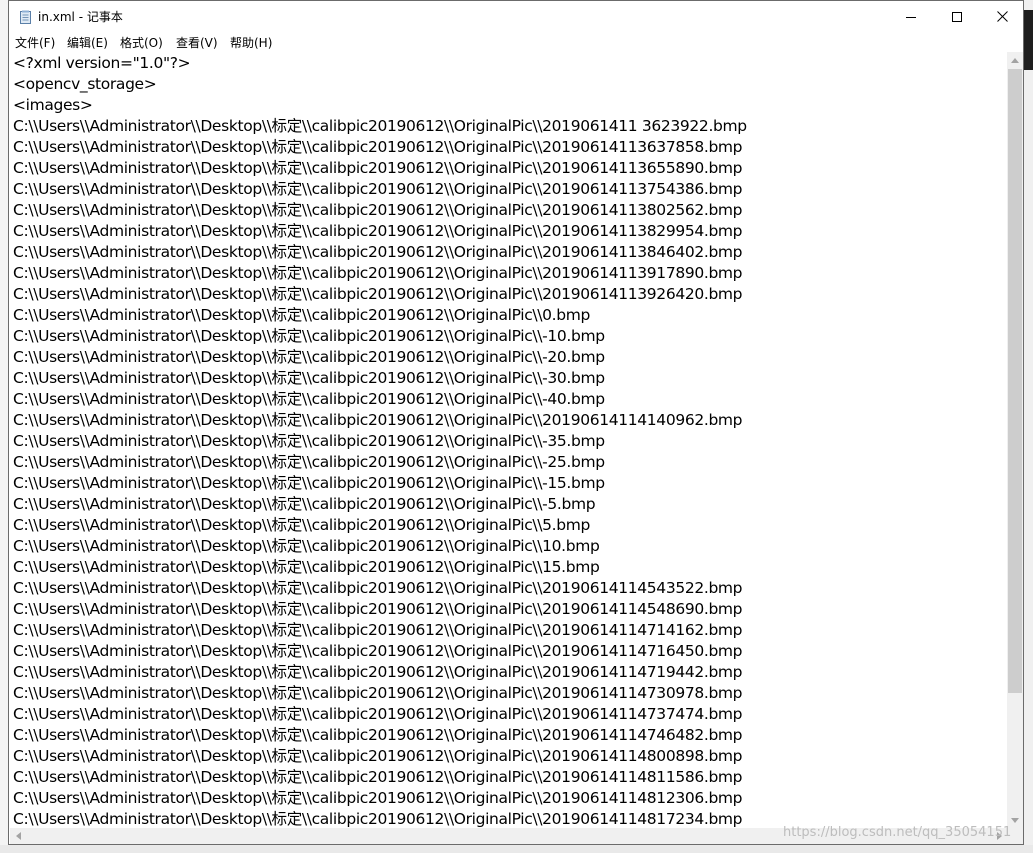  What do you see at coordinates (516, 41) in the screenshot?
I see `menu-bar: 文件(F) 编辑(E) 格式(O) 查看(V) 帮助(H)` at bounding box center [516, 41].